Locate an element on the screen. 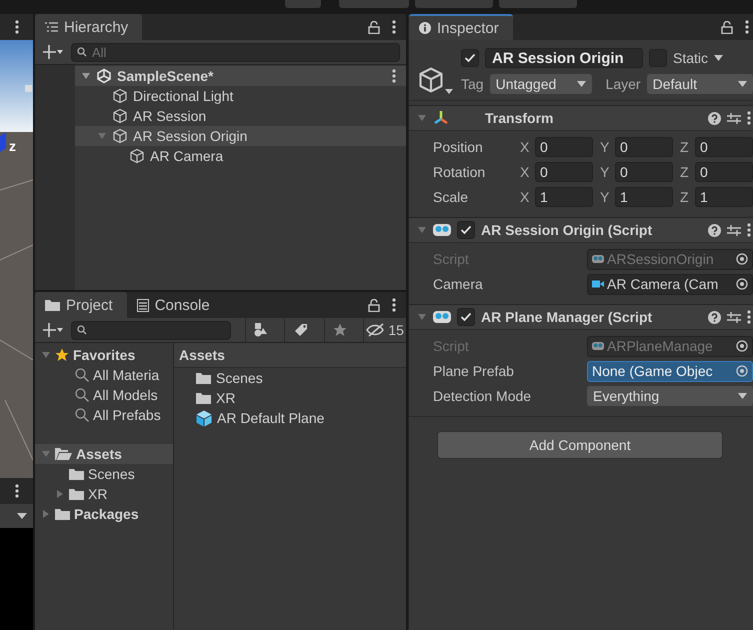 This screenshot has width=753, height=630. script-icon is located at coordinates (442, 317).